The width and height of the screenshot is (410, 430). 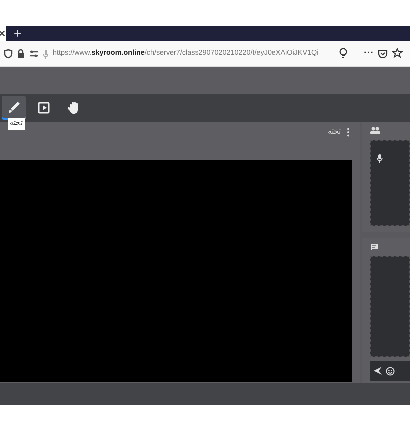 I want to click on pocket-icon, so click(x=383, y=53).